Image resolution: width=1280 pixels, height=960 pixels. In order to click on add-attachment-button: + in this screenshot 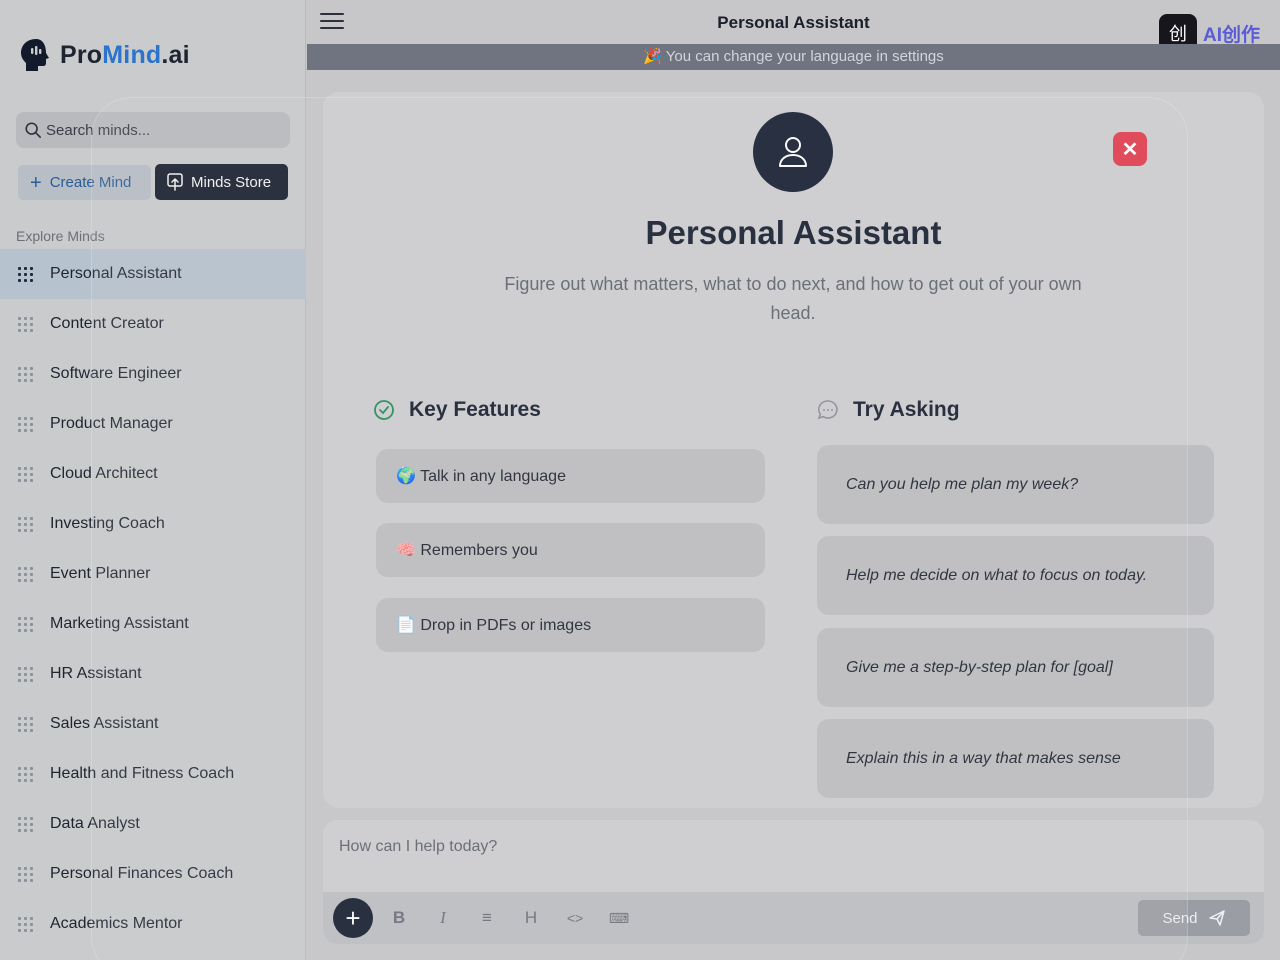, I will do `click(353, 918)`.